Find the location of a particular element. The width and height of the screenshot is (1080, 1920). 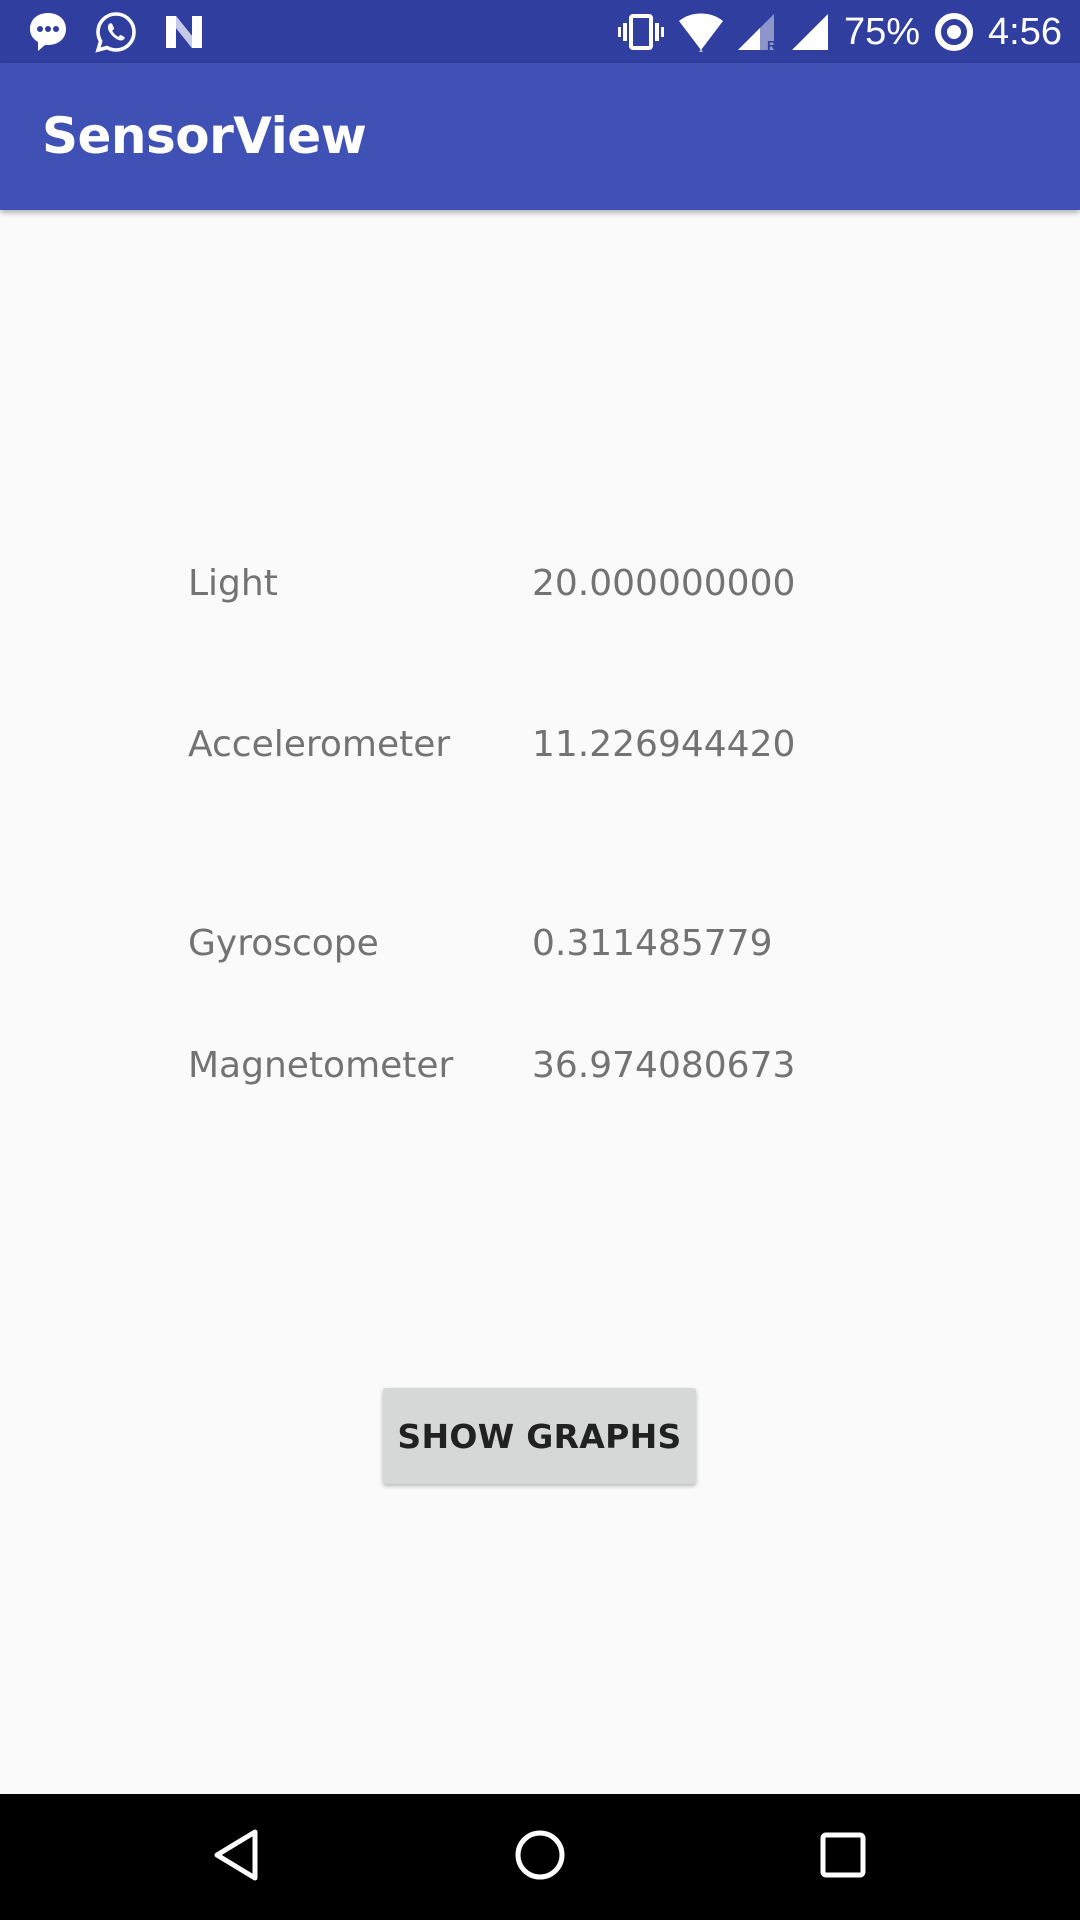

clock: 4:56 is located at coordinates (1025, 32).